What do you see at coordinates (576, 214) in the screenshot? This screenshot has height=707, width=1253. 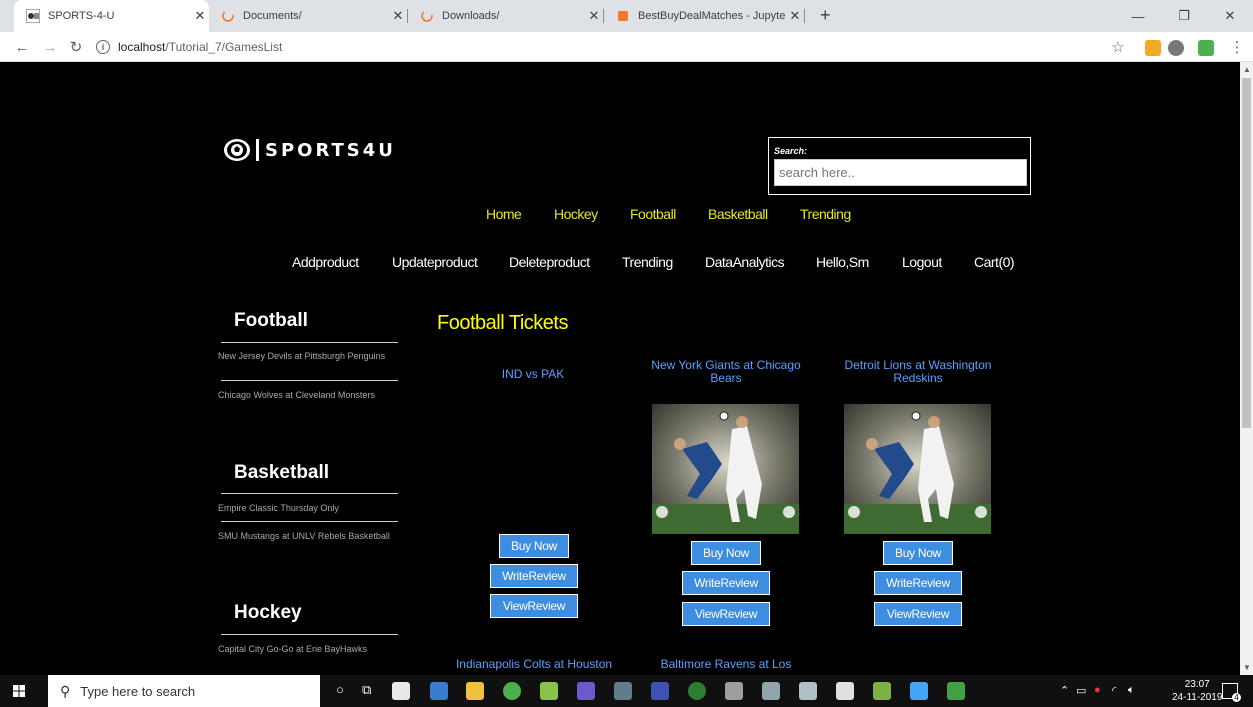 I see `nav-hockey: Hockey` at bounding box center [576, 214].